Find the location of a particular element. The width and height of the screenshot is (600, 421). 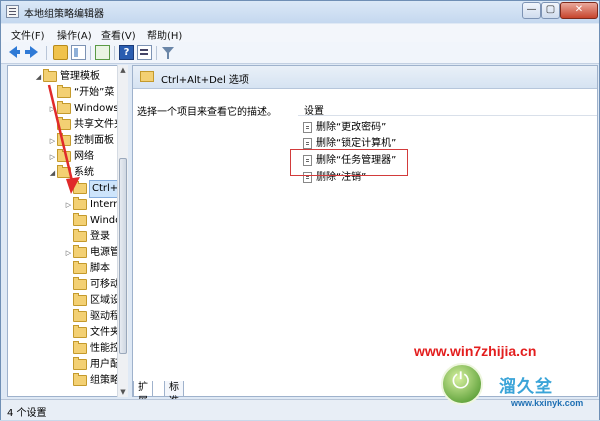

tree-item-label: “开始”菜 is located at coordinates (94, 92).